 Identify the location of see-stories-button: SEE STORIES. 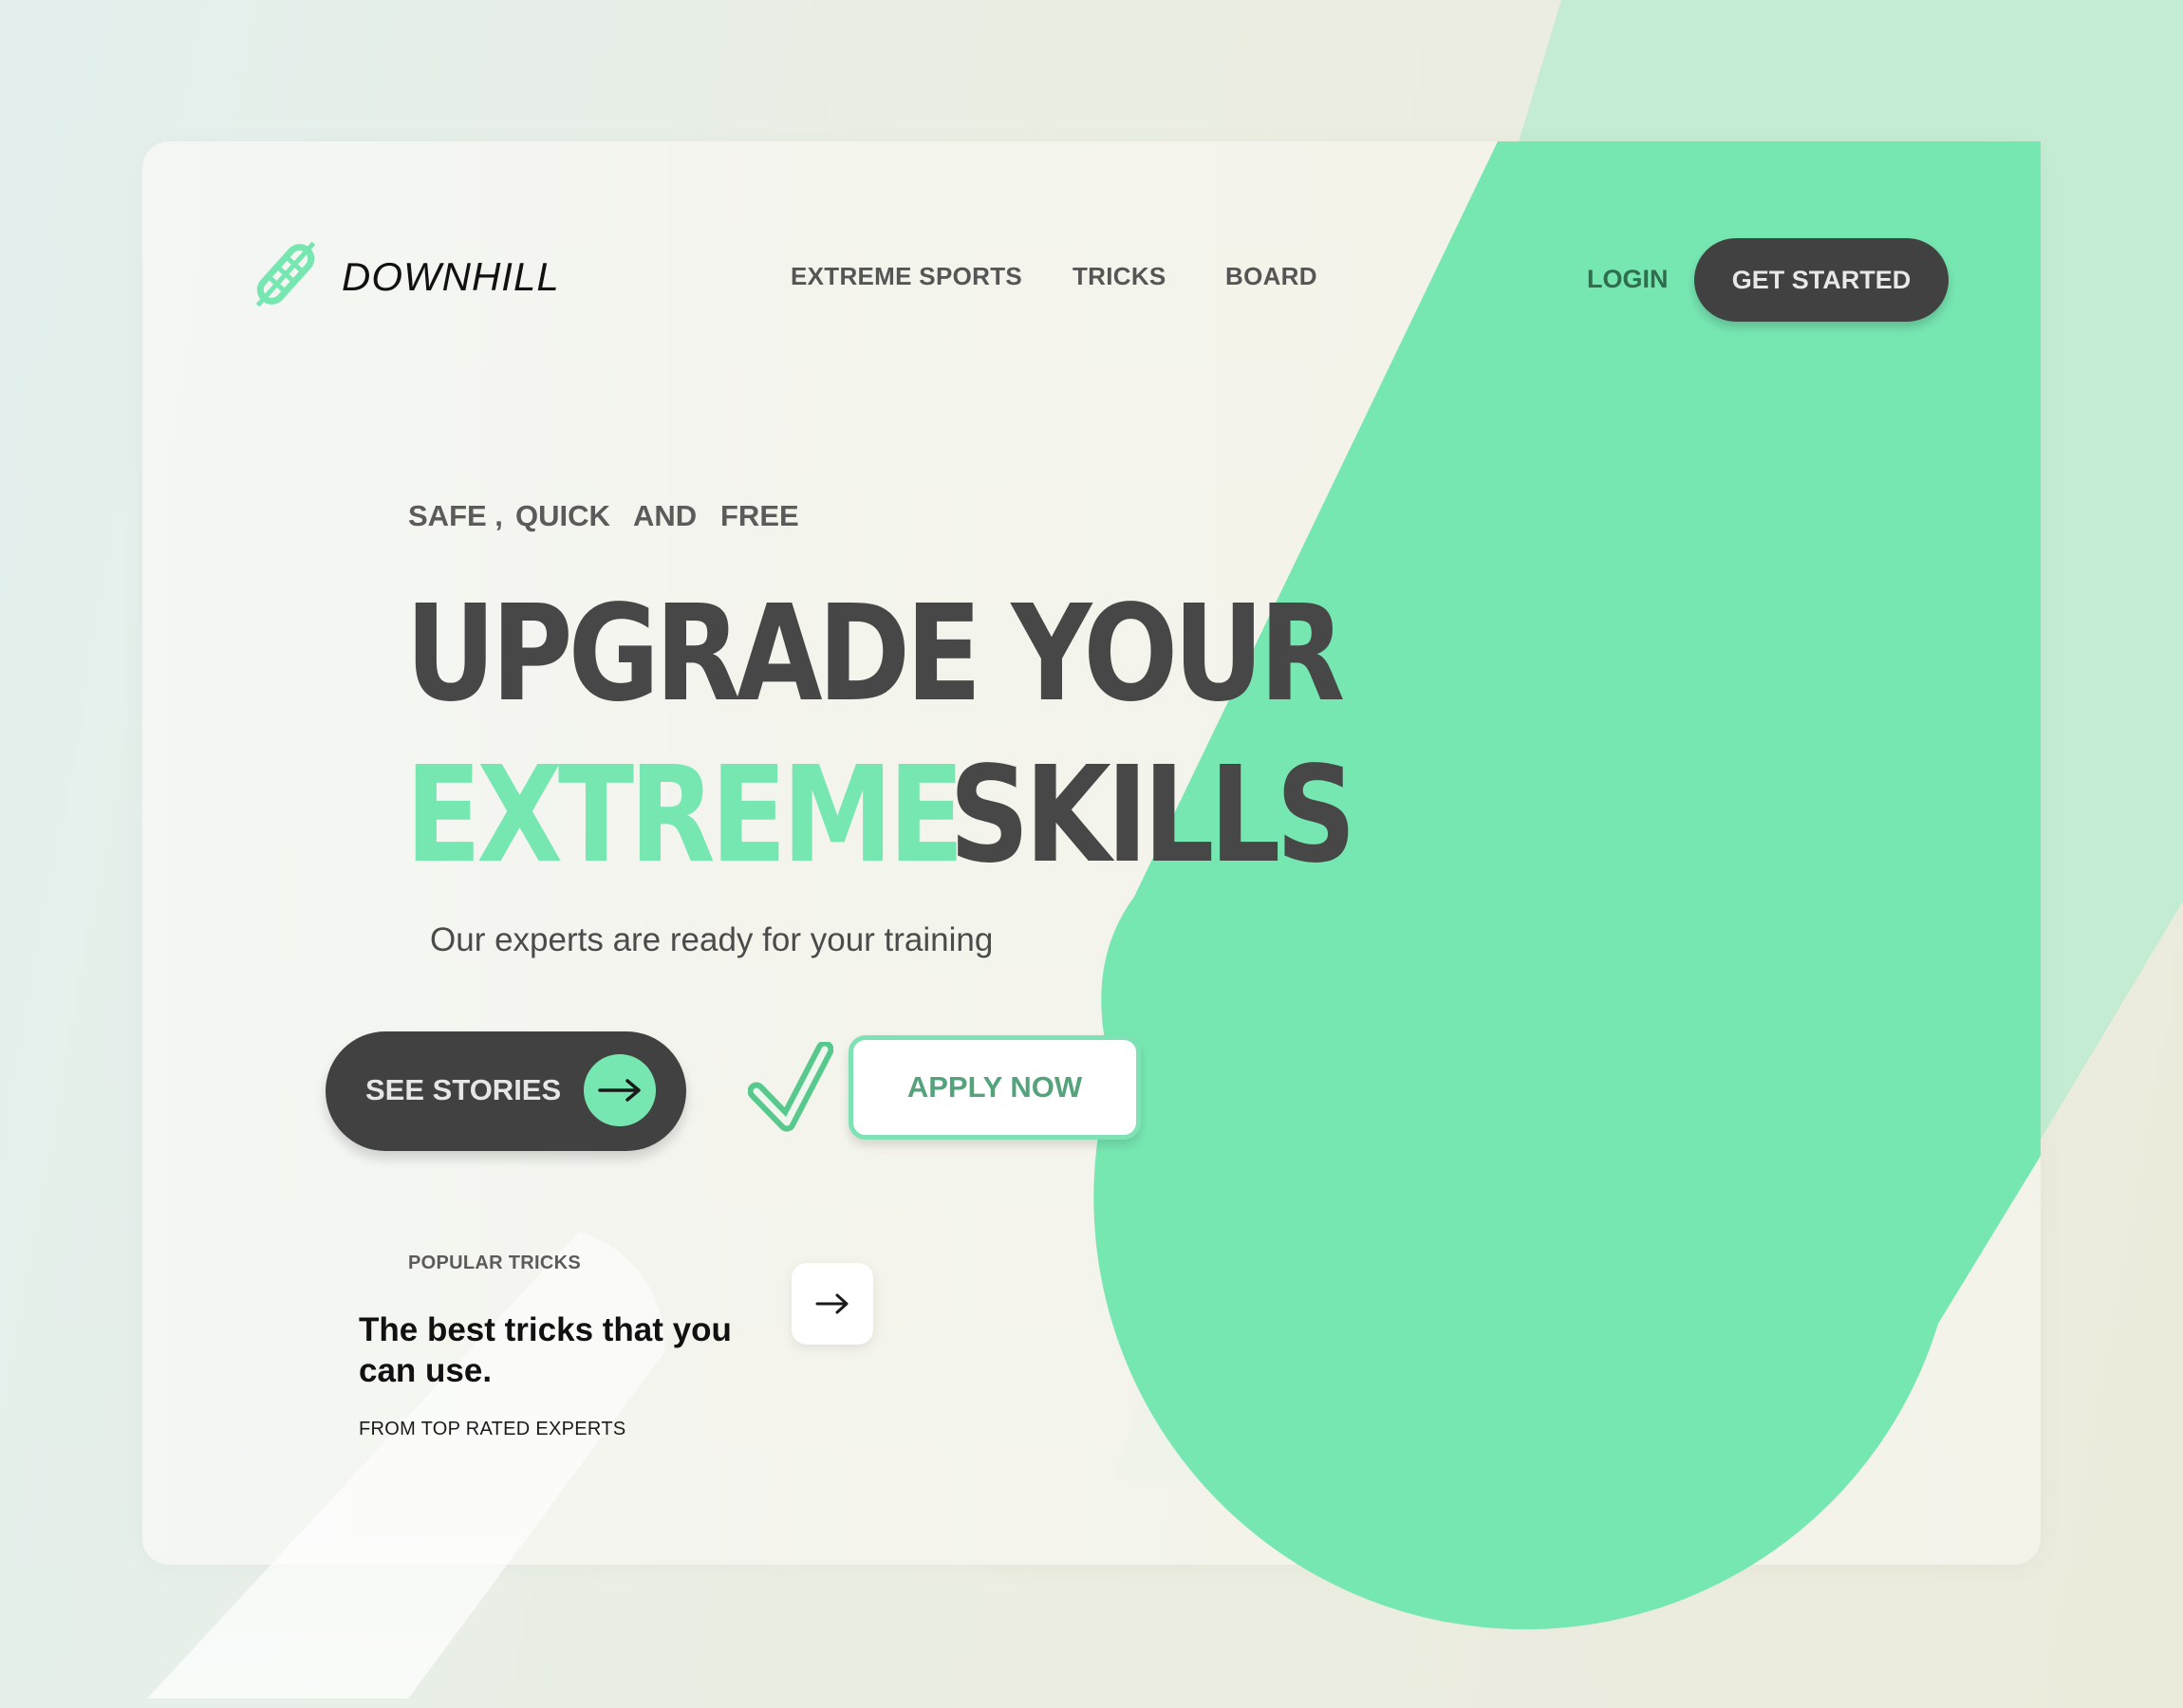
(506, 1091).